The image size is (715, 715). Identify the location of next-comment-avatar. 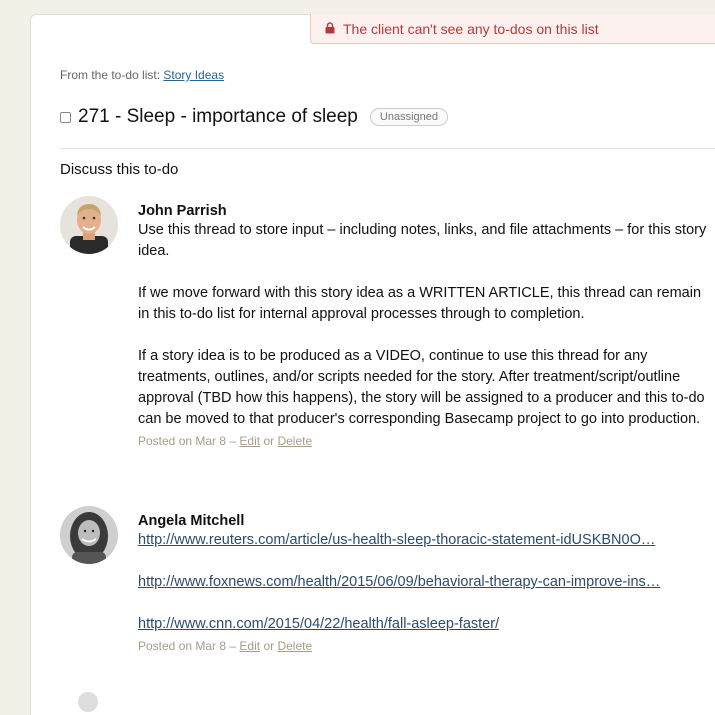
(88, 702).